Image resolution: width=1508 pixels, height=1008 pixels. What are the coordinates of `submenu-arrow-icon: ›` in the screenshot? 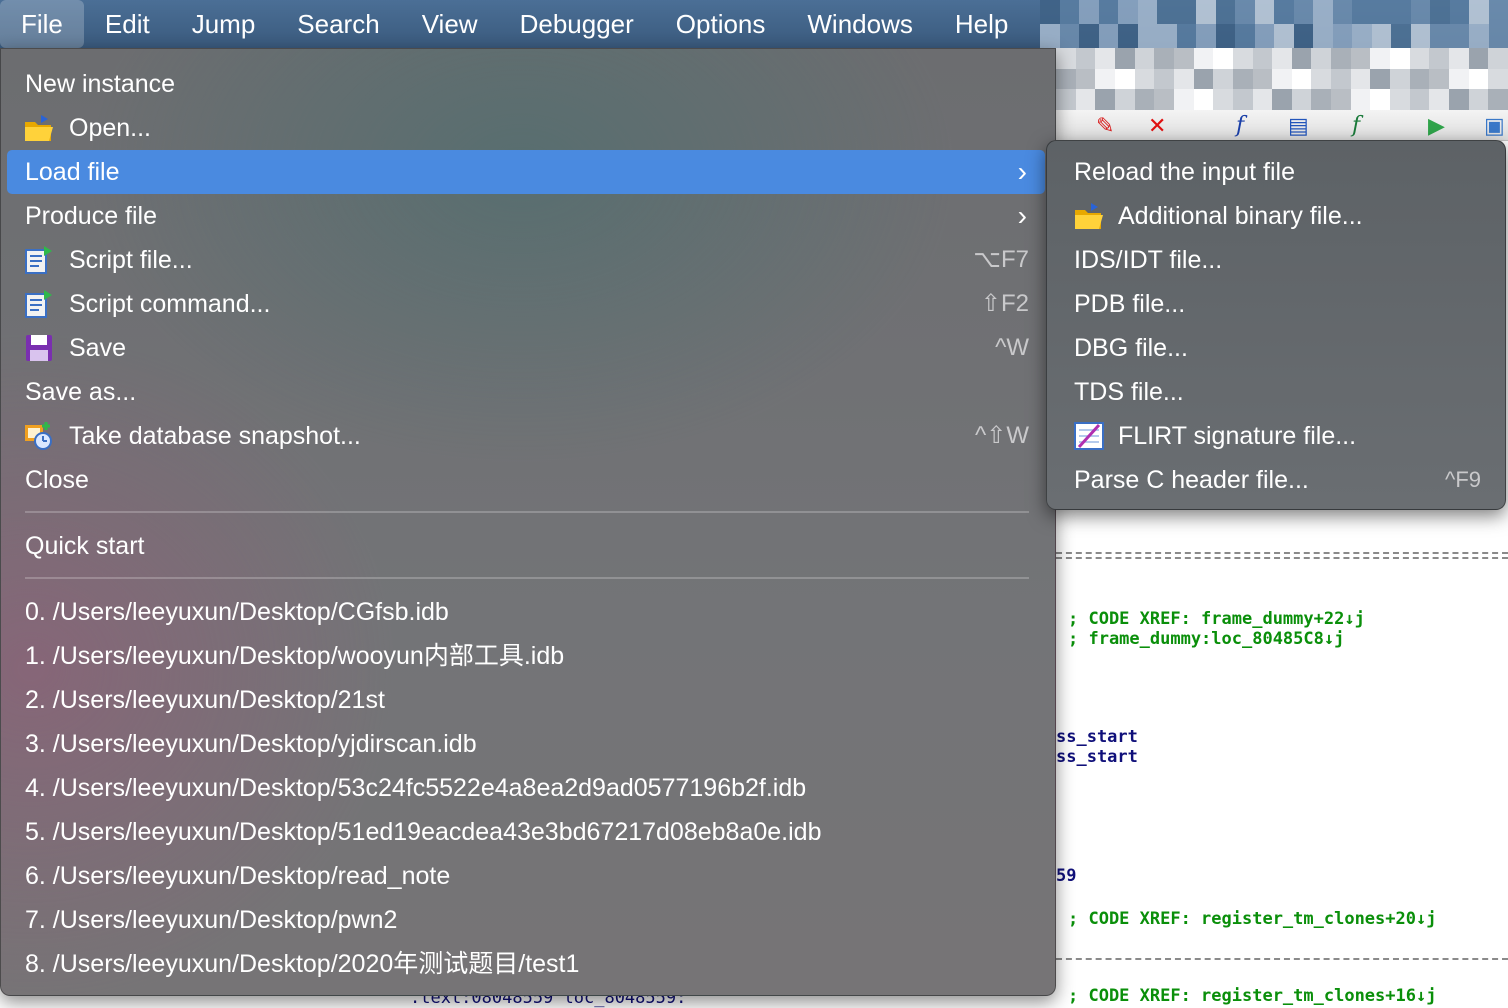 It's located at (1022, 172).